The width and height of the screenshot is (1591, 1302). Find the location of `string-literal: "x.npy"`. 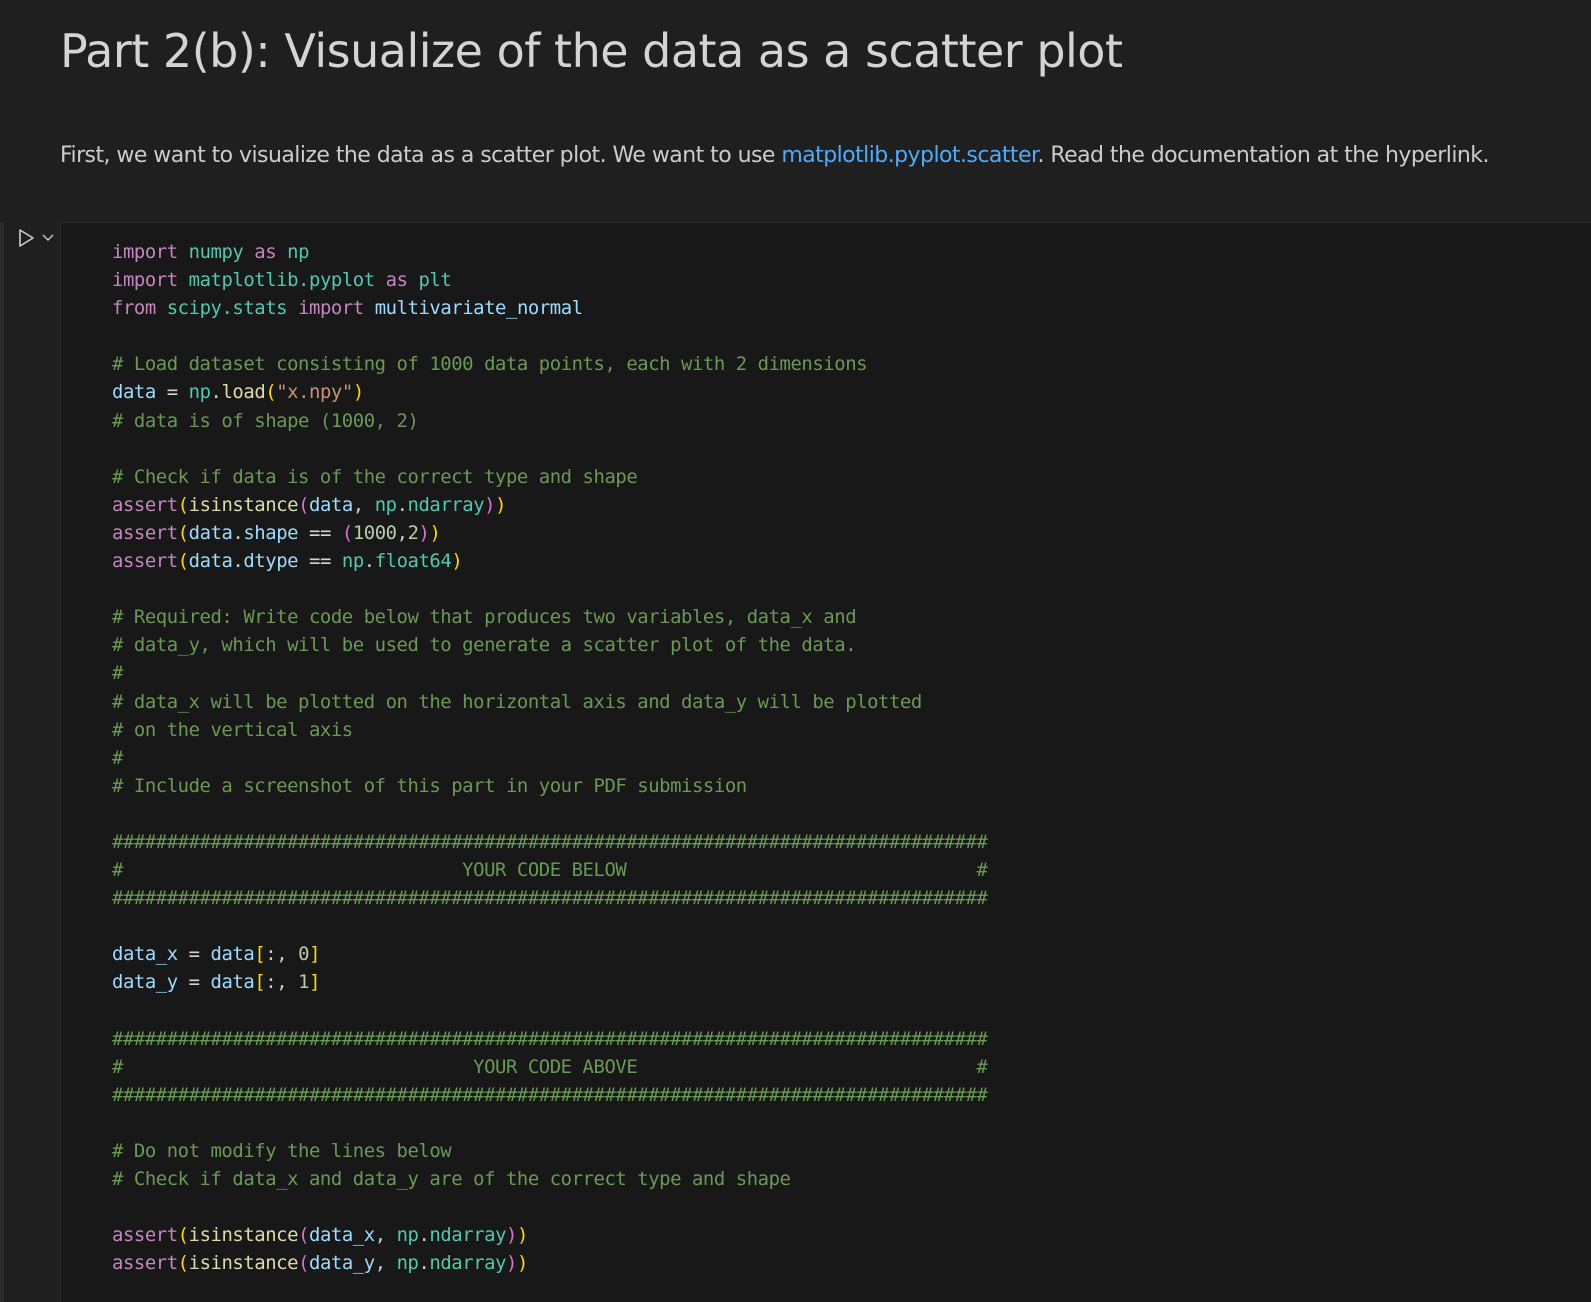

string-literal: "x.npy" is located at coordinates (314, 392).